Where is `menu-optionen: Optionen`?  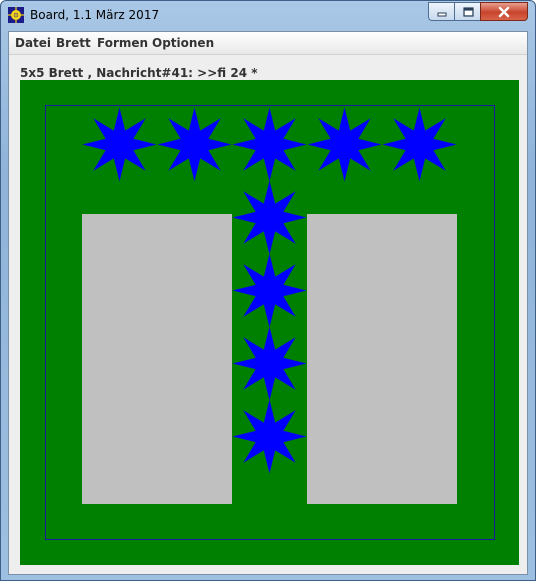 menu-optionen: Optionen is located at coordinates (183, 43).